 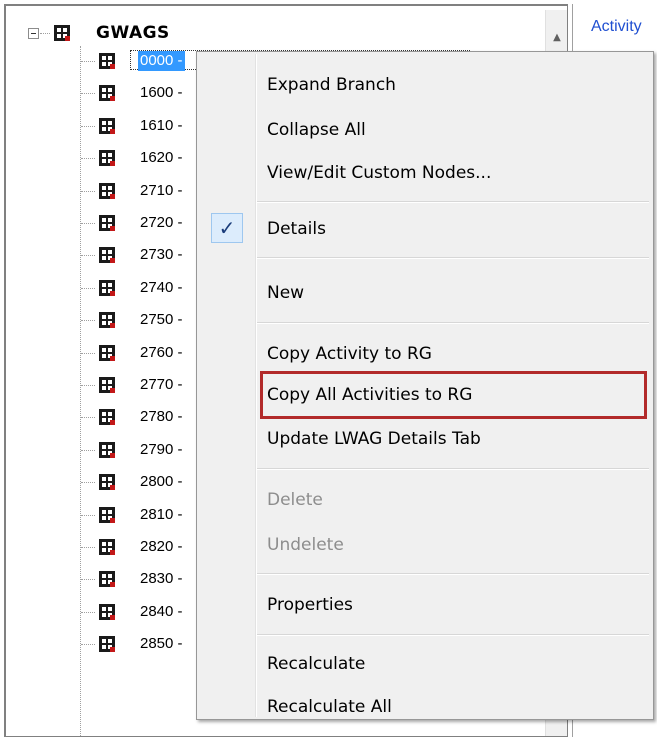 What do you see at coordinates (161, 385) in the screenshot?
I see `tree-node-label: 2770 -` at bounding box center [161, 385].